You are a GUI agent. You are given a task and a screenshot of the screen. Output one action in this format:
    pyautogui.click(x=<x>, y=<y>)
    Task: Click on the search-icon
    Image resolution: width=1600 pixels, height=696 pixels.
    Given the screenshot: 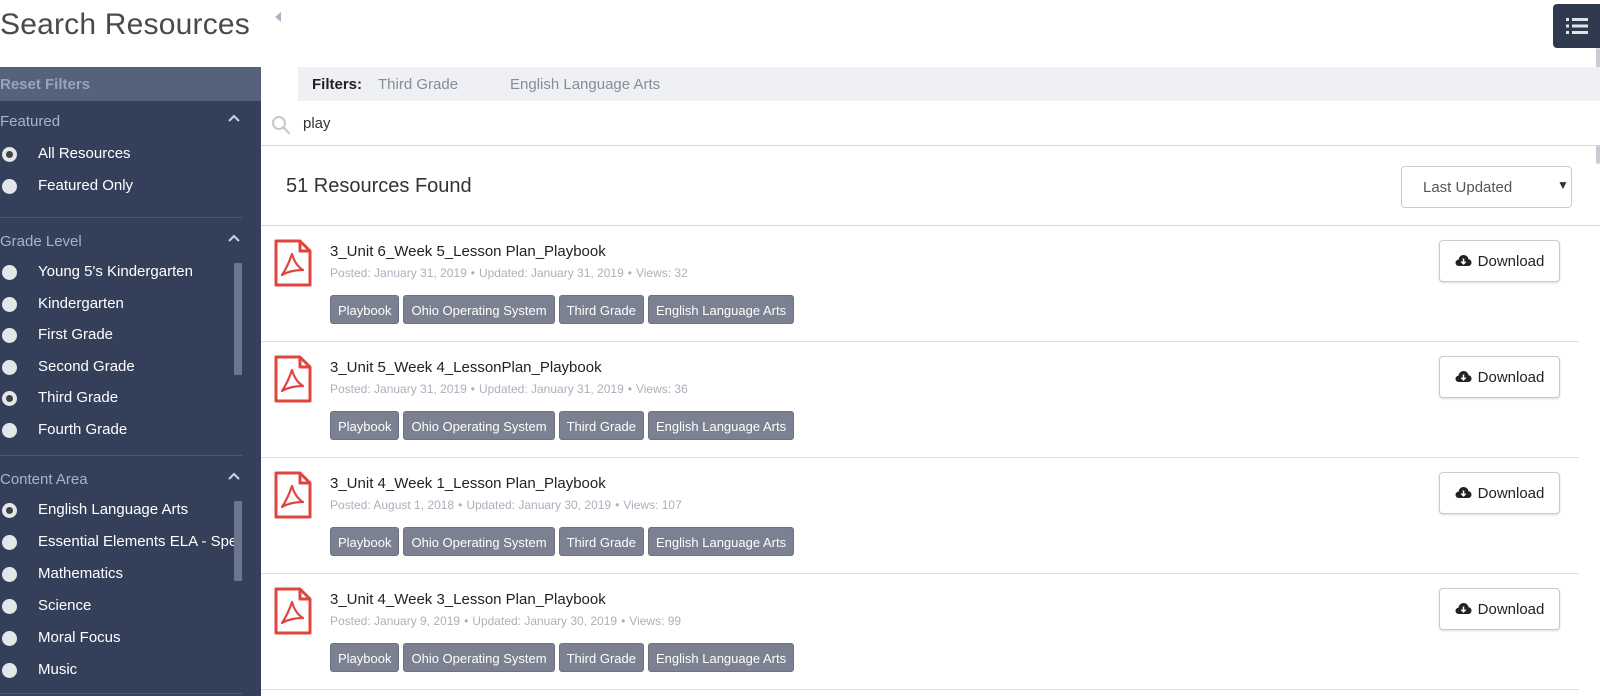 What is the action you would take?
    pyautogui.click(x=281, y=127)
    